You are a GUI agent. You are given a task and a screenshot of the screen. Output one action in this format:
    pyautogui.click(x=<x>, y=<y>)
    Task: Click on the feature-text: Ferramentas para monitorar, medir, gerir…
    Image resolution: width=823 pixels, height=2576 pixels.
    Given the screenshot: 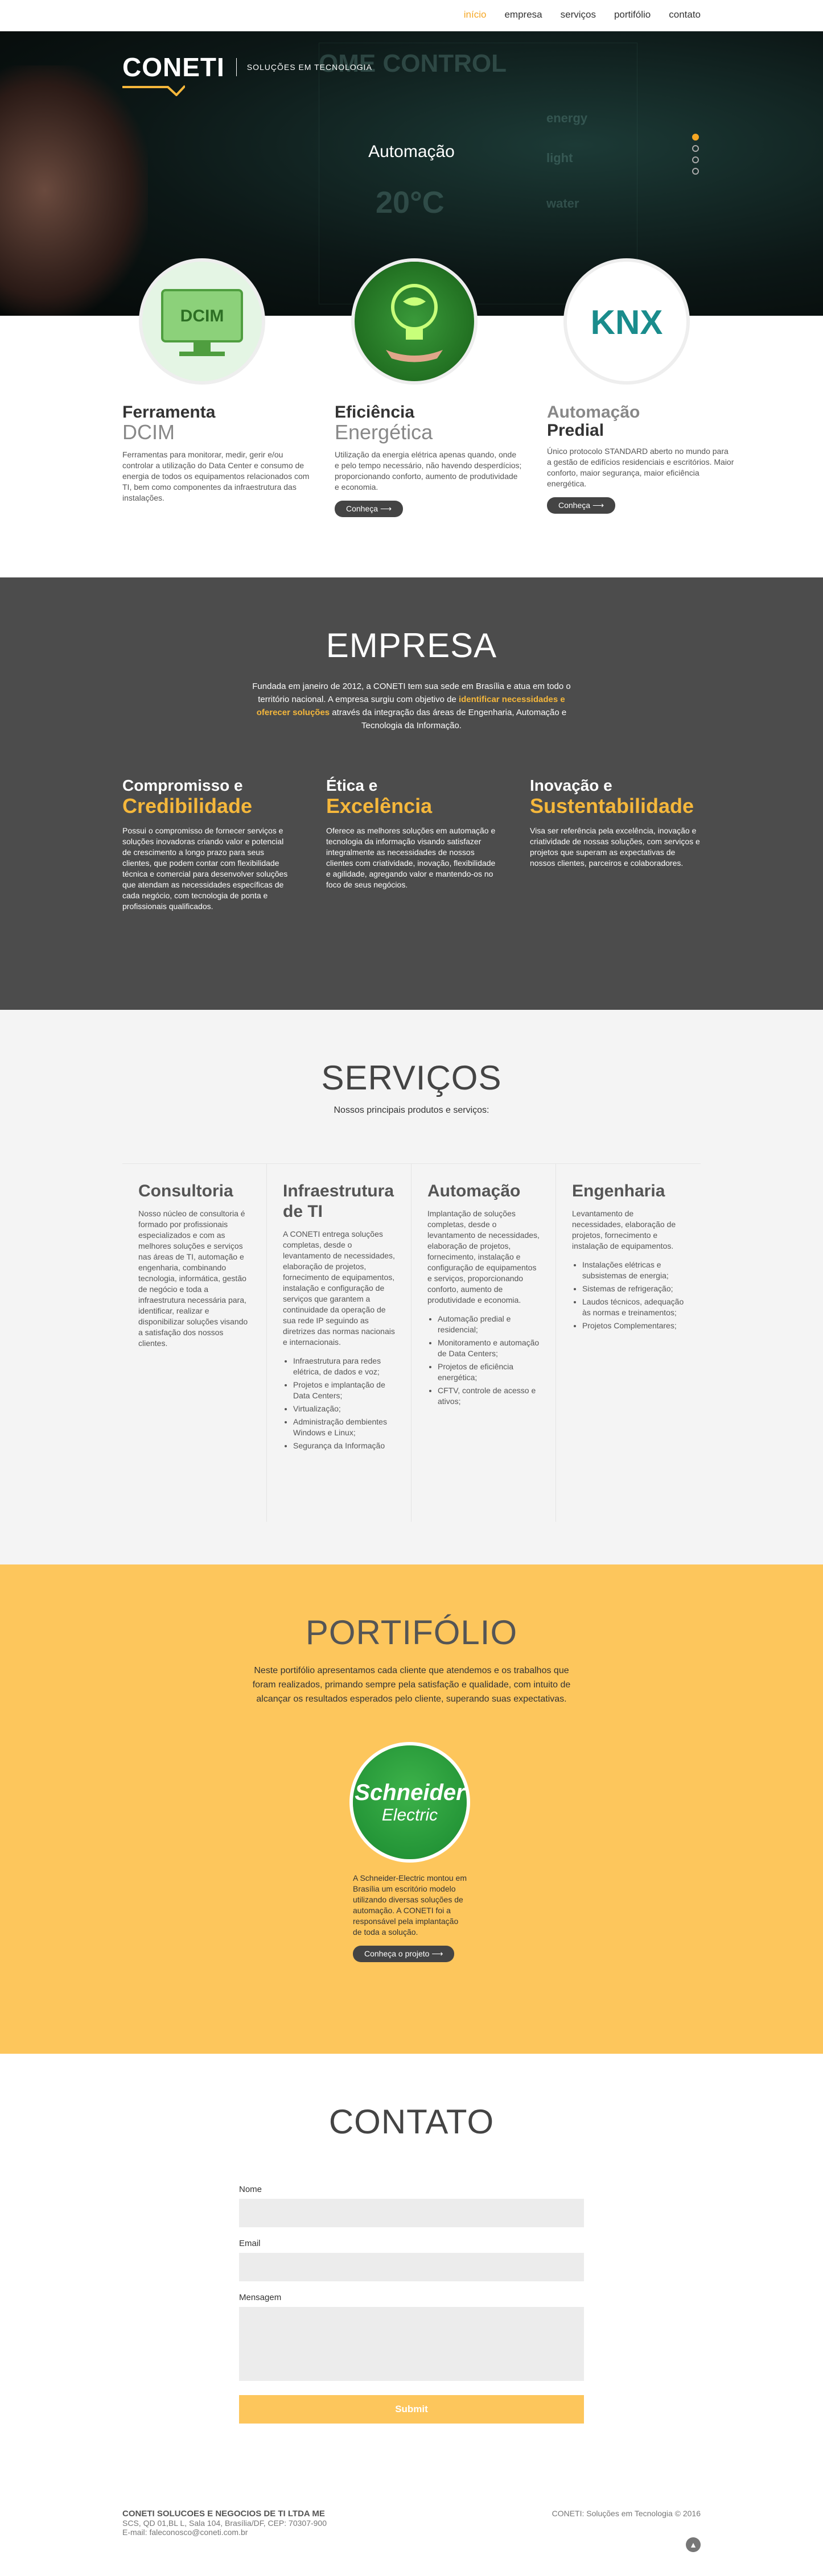 What is the action you would take?
    pyautogui.click(x=216, y=476)
    